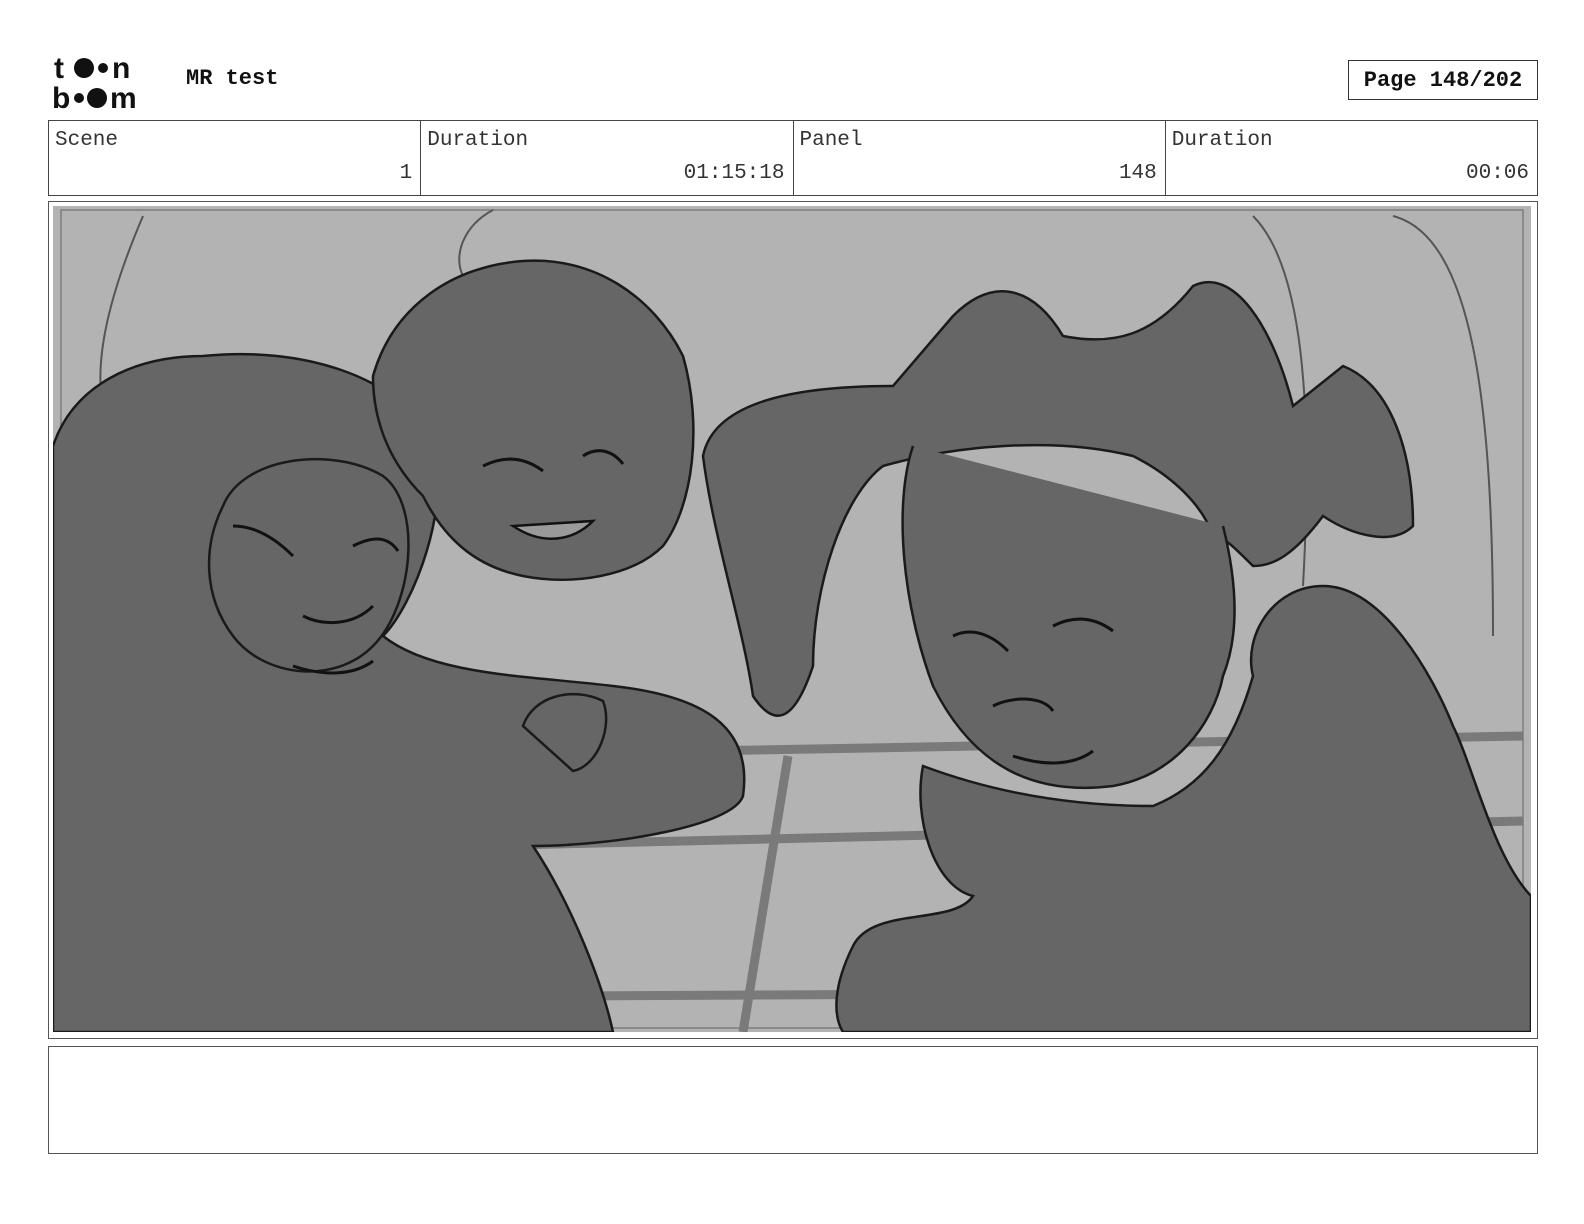  I want to click on page-indicator: Page 148/202, so click(1443, 80).